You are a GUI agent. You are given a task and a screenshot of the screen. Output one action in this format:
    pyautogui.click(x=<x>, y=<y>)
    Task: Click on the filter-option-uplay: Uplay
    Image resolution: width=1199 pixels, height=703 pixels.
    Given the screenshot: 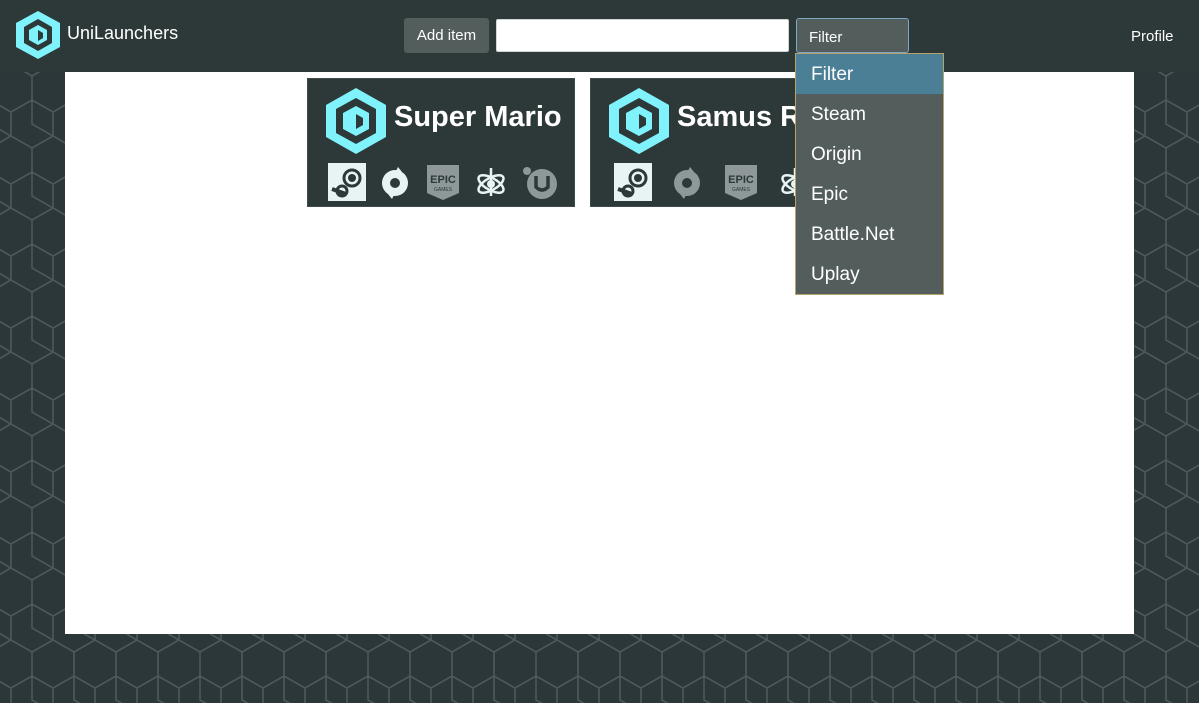 What is the action you would take?
    pyautogui.click(x=869, y=274)
    